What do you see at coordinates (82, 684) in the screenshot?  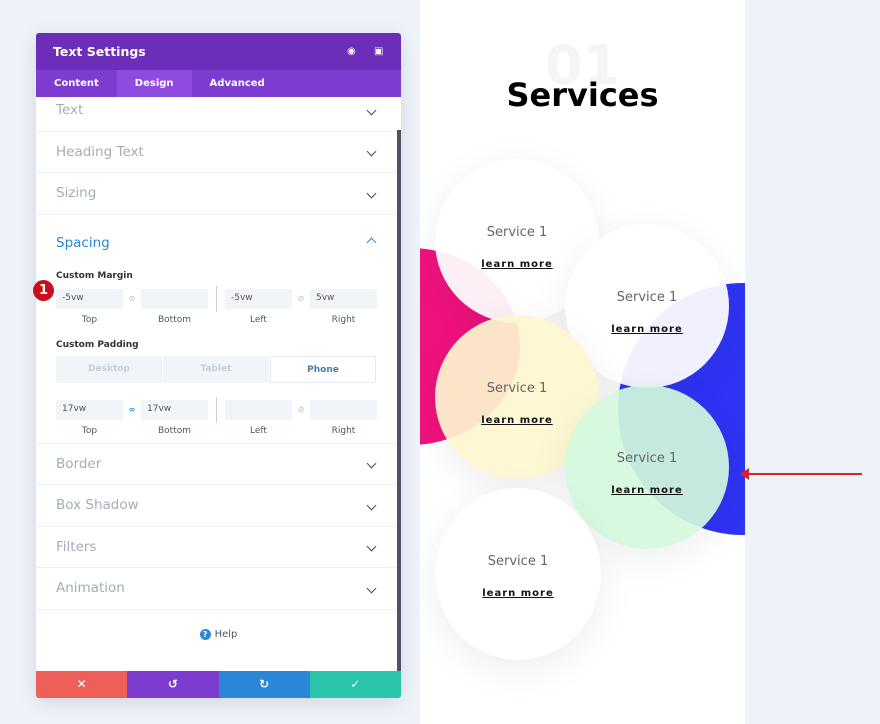 I see `discard-button: ✕` at bounding box center [82, 684].